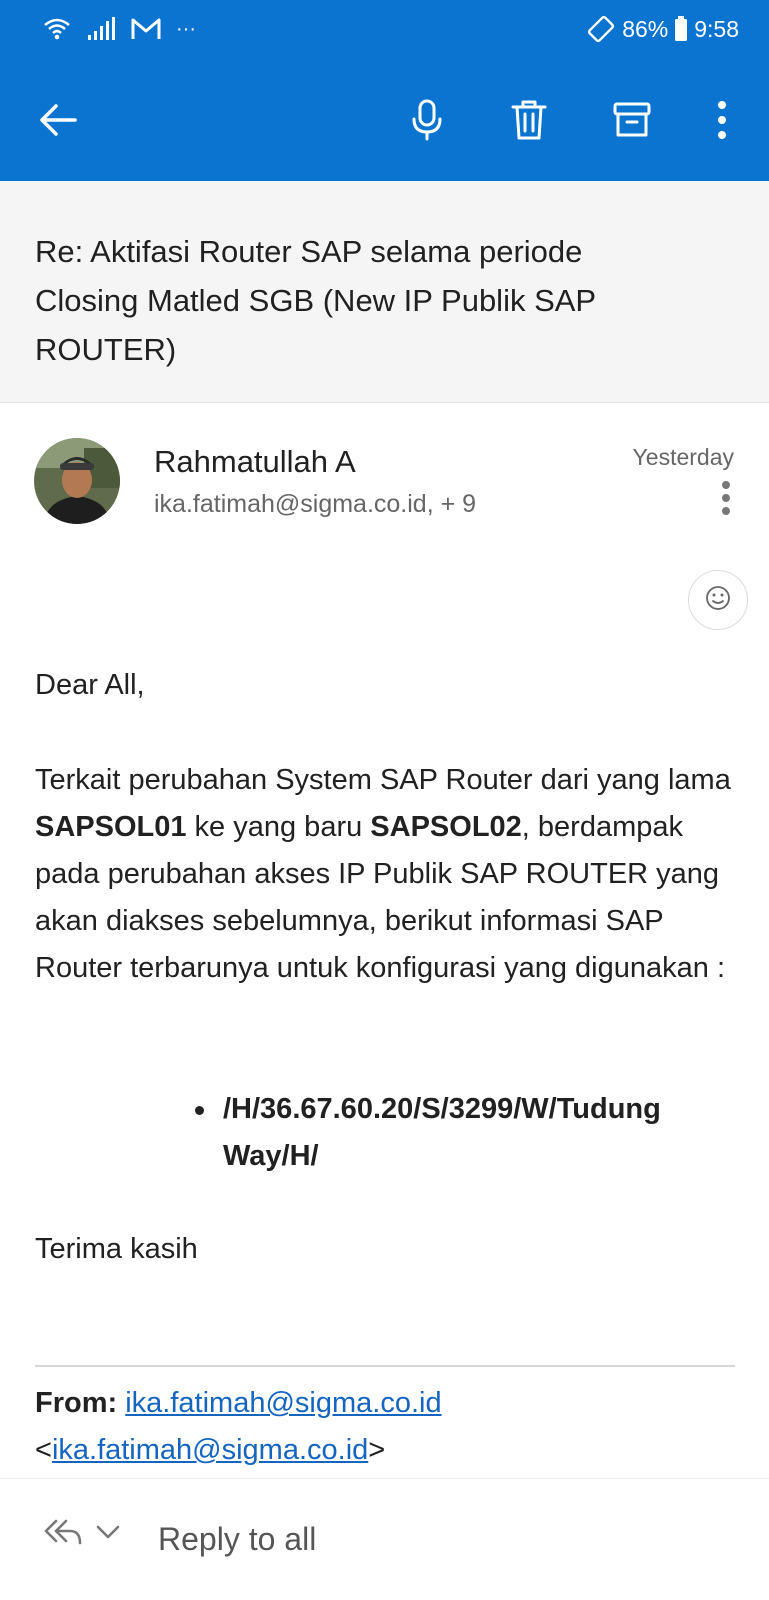 Image resolution: width=769 pixels, height=1600 pixels. I want to click on microphone-icon, so click(427, 122).